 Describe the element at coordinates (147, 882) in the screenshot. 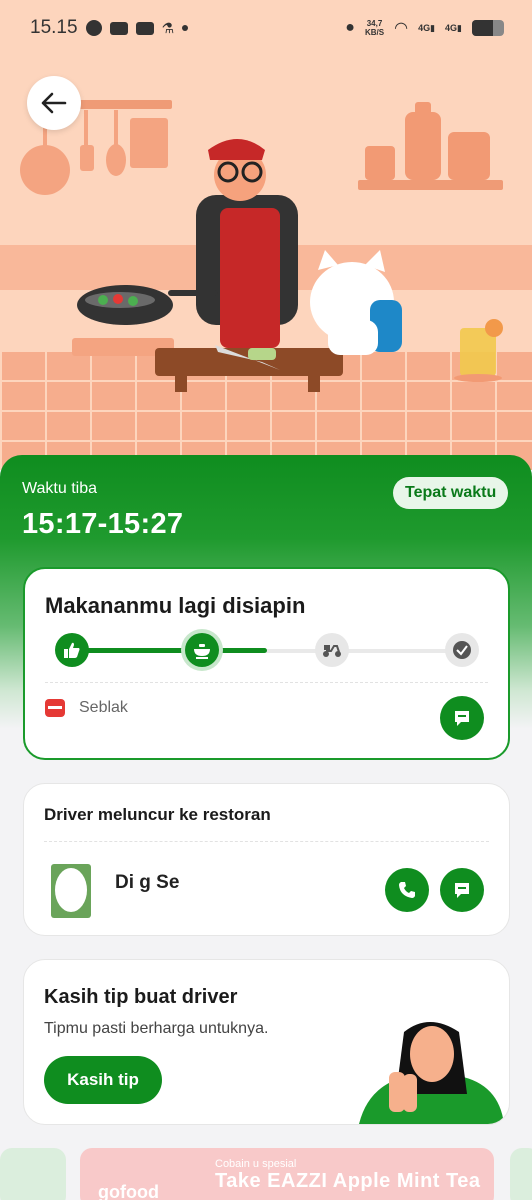

I see `driver-name: Di g Se` at that location.